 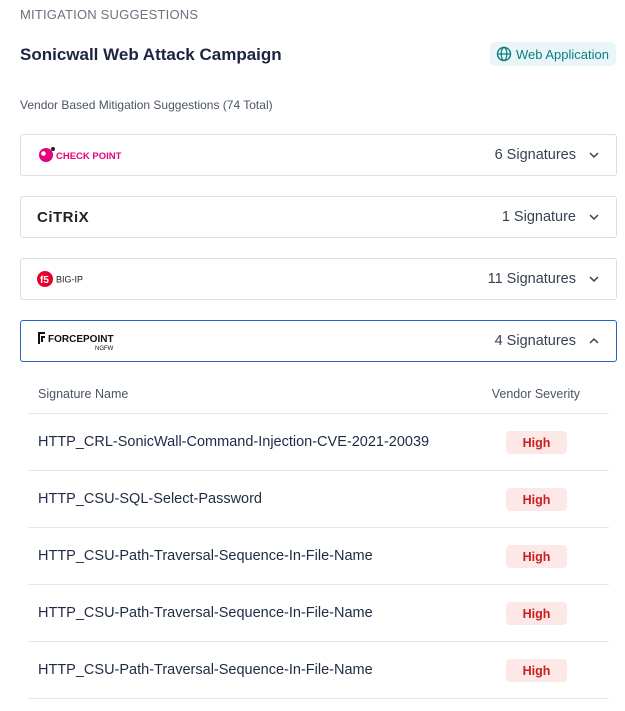 What do you see at coordinates (69, 280) in the screenshot?
I see `bigip-logo-text: BIG-IP` at bounding box center [69, 280].